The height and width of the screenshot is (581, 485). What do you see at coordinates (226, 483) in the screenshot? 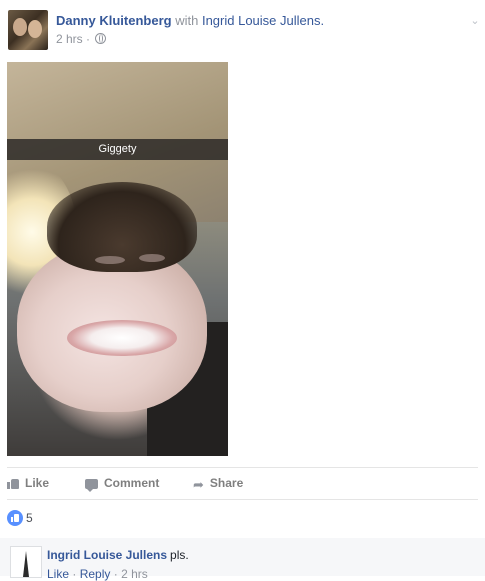
I see `share-label: Share` at bounding box center [226, 483].